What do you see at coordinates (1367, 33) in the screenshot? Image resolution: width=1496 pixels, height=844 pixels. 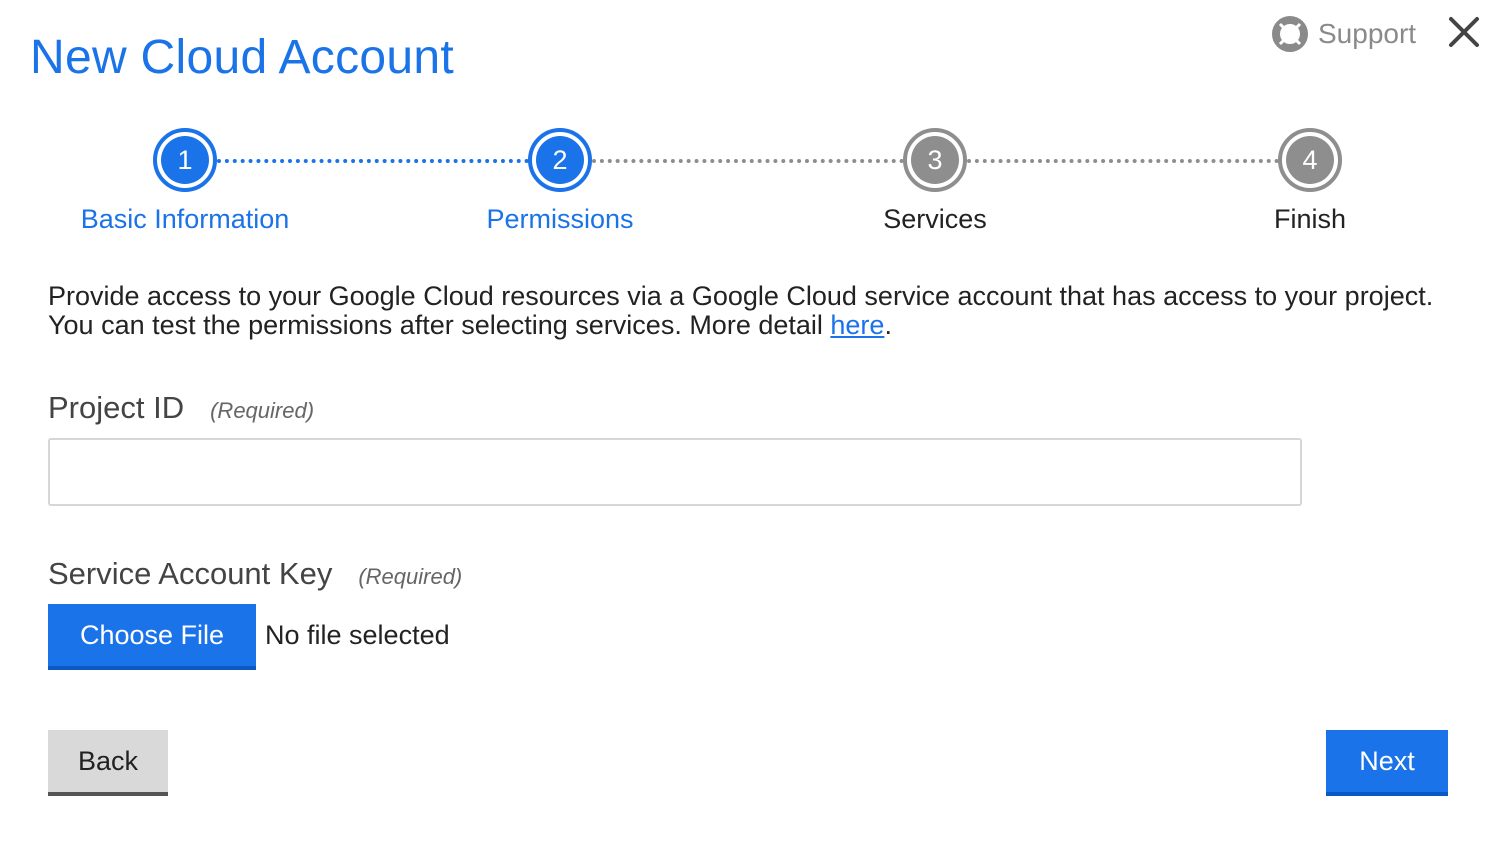 I see `support-label: Support` at bounding box center [1367, 33].